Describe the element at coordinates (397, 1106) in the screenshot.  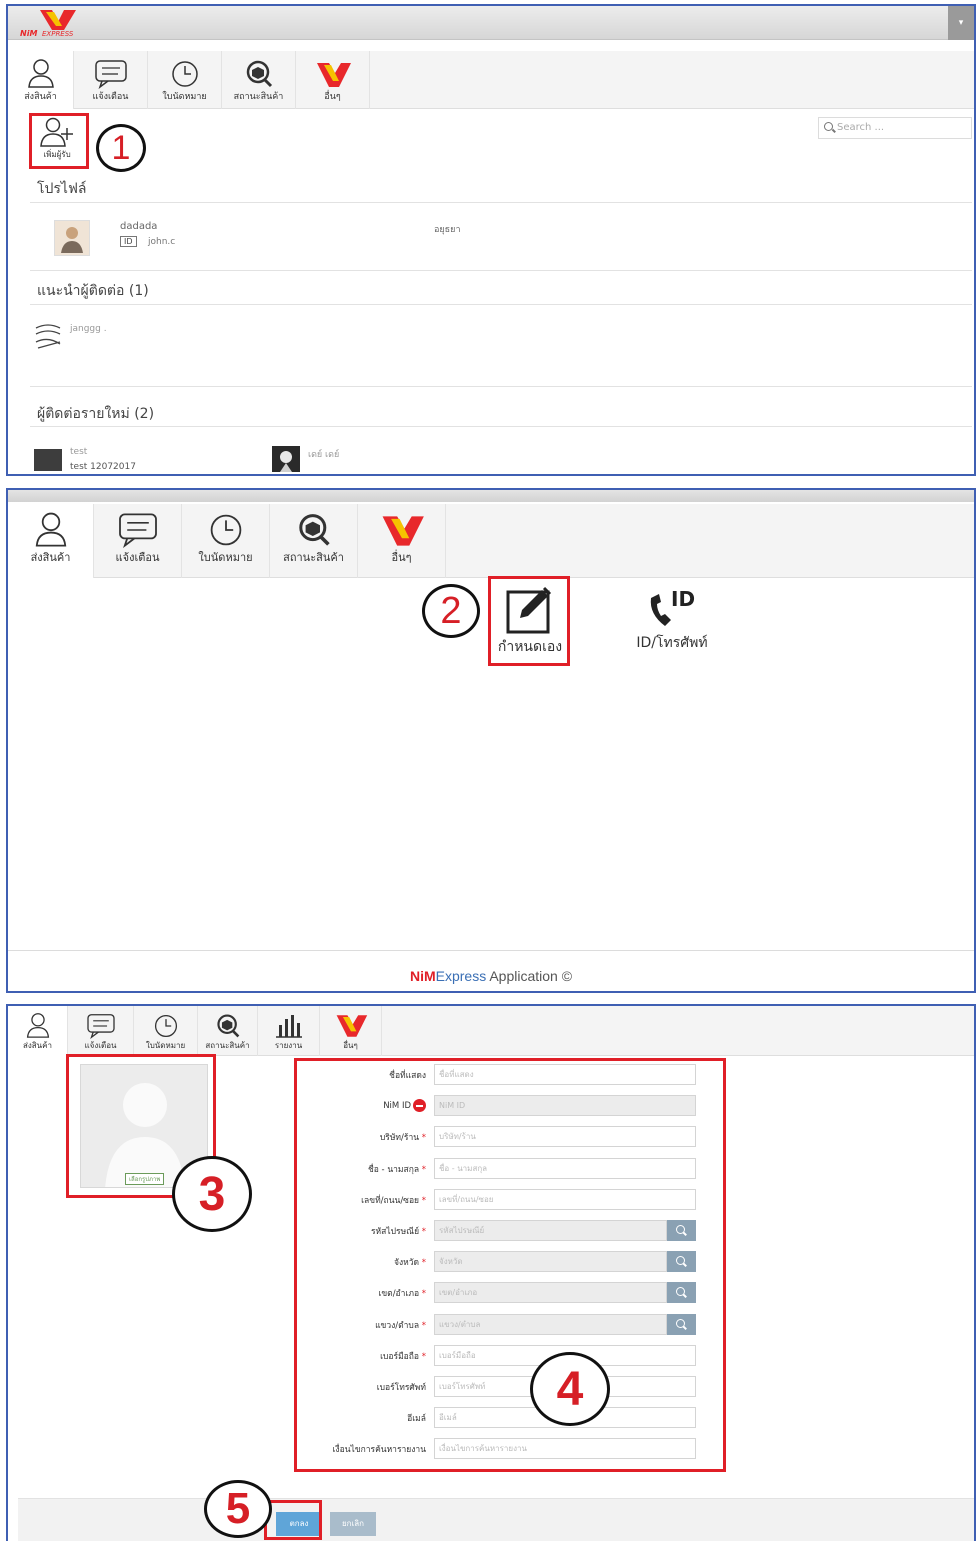
I see `form-label-text: NiM ID` at that location.